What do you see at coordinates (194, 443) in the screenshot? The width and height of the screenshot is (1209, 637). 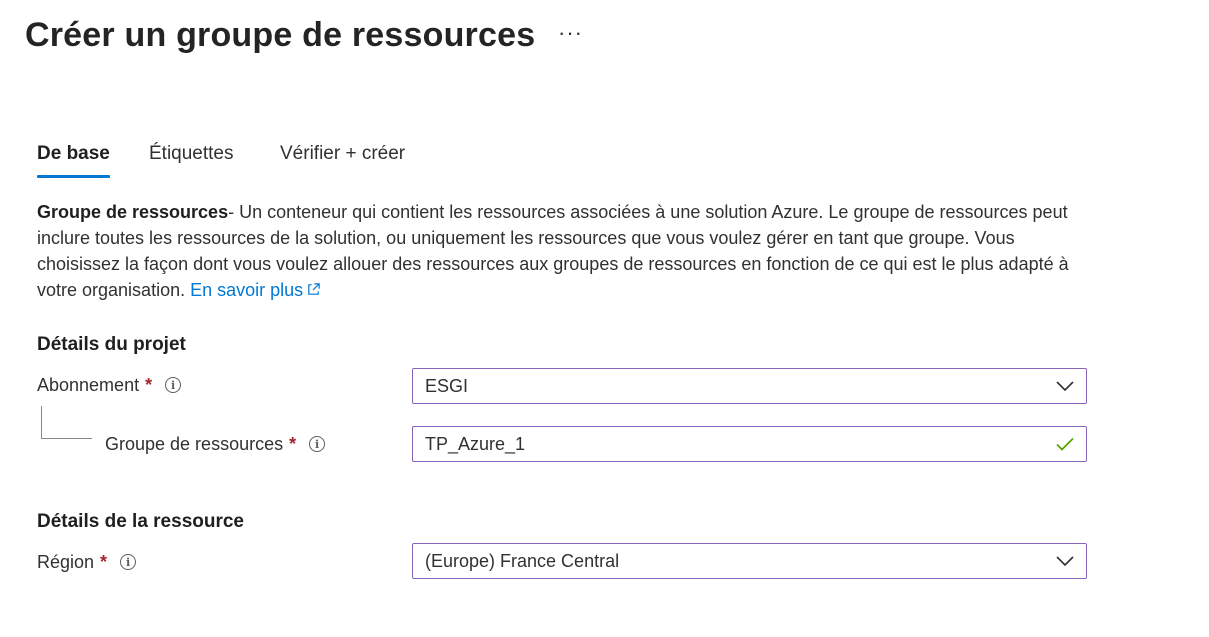 I see `resource-group-label: Groupe de ressources` at bounding box center [194, 443].